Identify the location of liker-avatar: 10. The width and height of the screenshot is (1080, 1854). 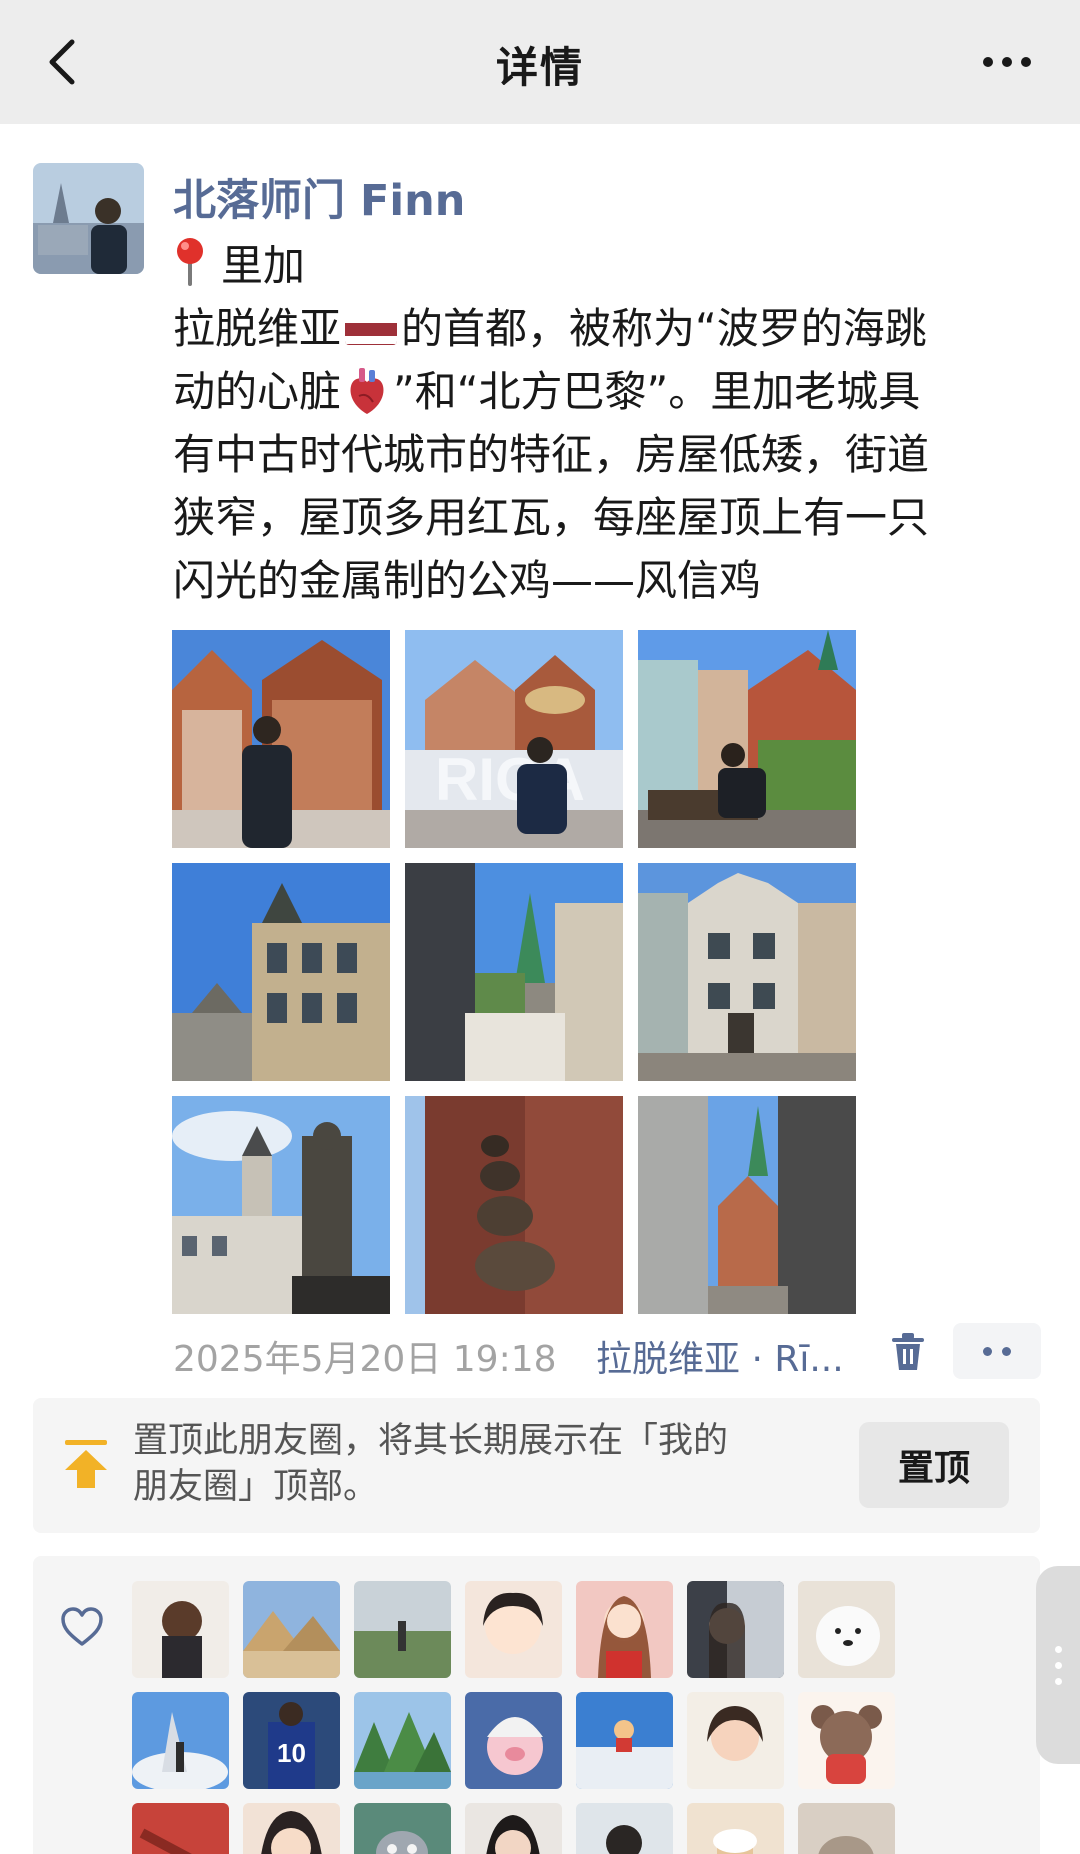
(291, 1740).